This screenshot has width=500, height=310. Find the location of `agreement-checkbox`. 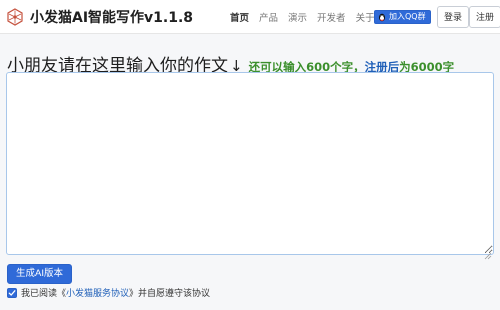

agreement-checkbox is located at coordinates (12, 292).